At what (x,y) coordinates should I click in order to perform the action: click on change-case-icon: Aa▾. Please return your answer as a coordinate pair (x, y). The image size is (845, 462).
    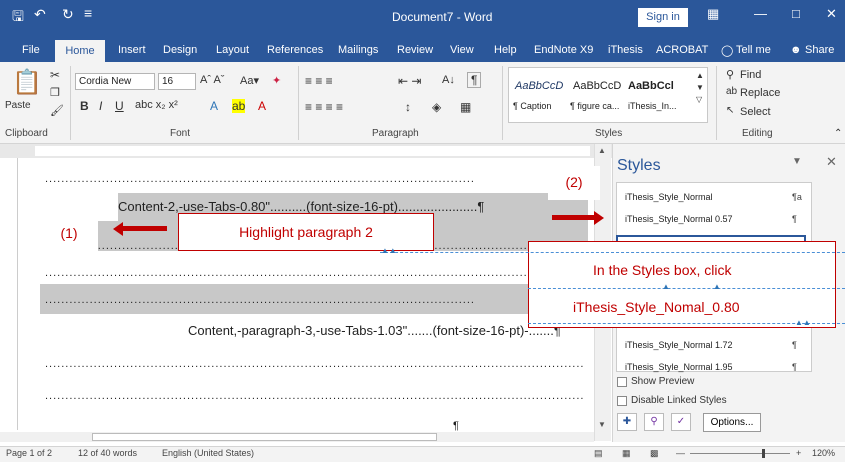
    Looking at the image, I should click on (249, 80).